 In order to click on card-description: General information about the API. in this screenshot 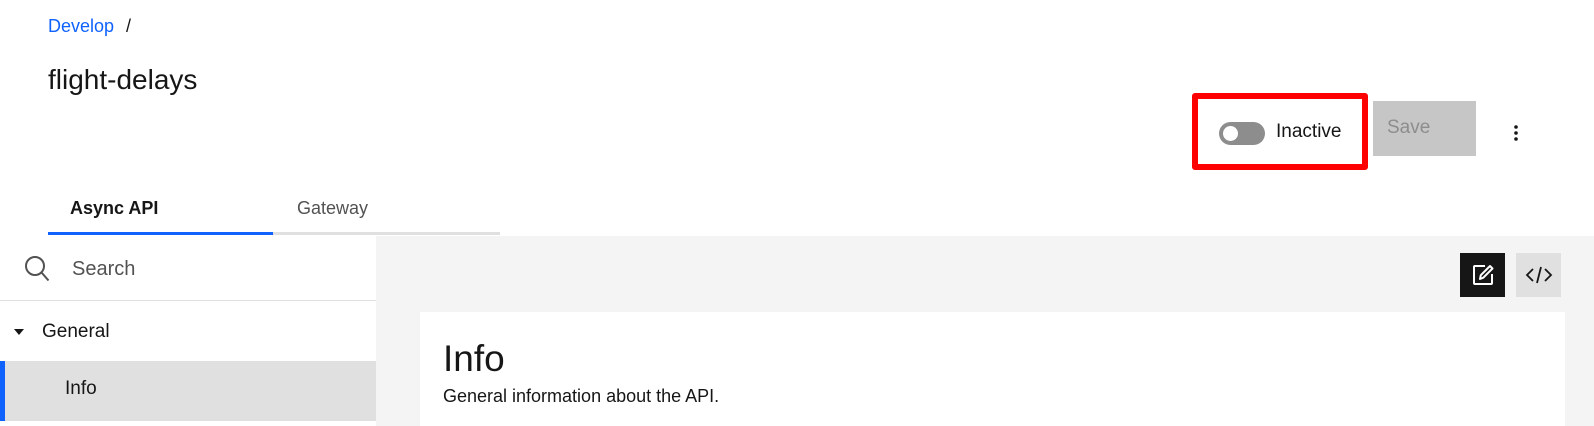, I will do `click(581, 396)`.